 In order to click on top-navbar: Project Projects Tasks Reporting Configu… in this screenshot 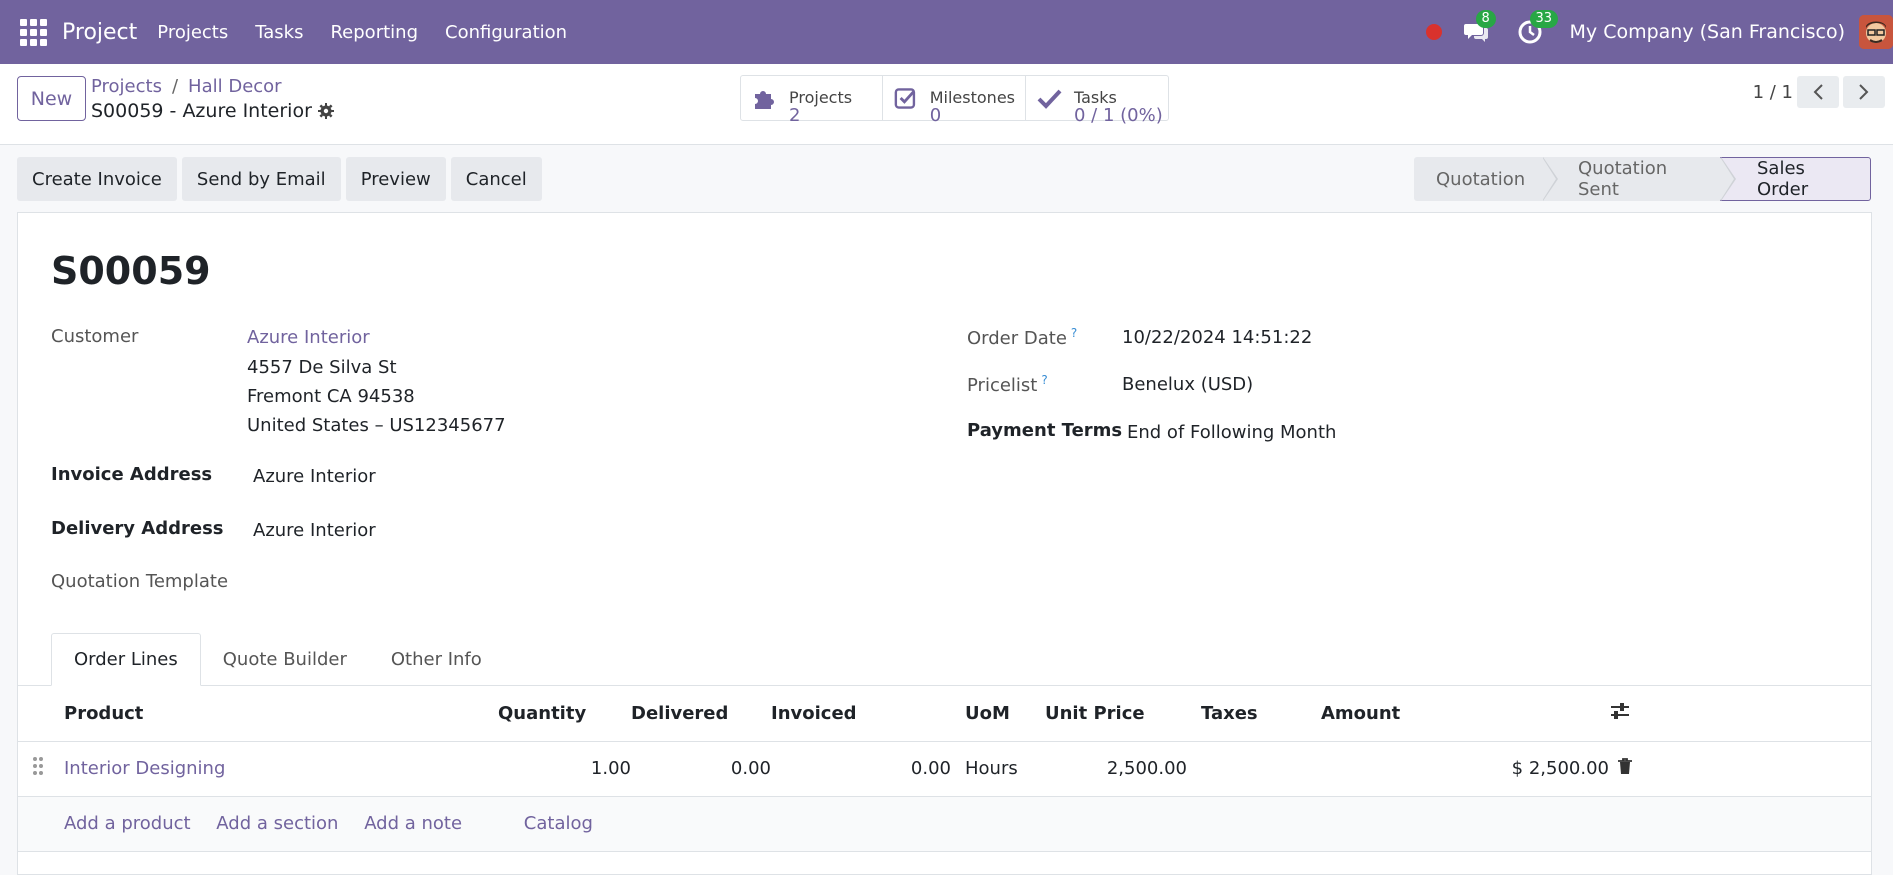, I will do `click(946, 32)`.